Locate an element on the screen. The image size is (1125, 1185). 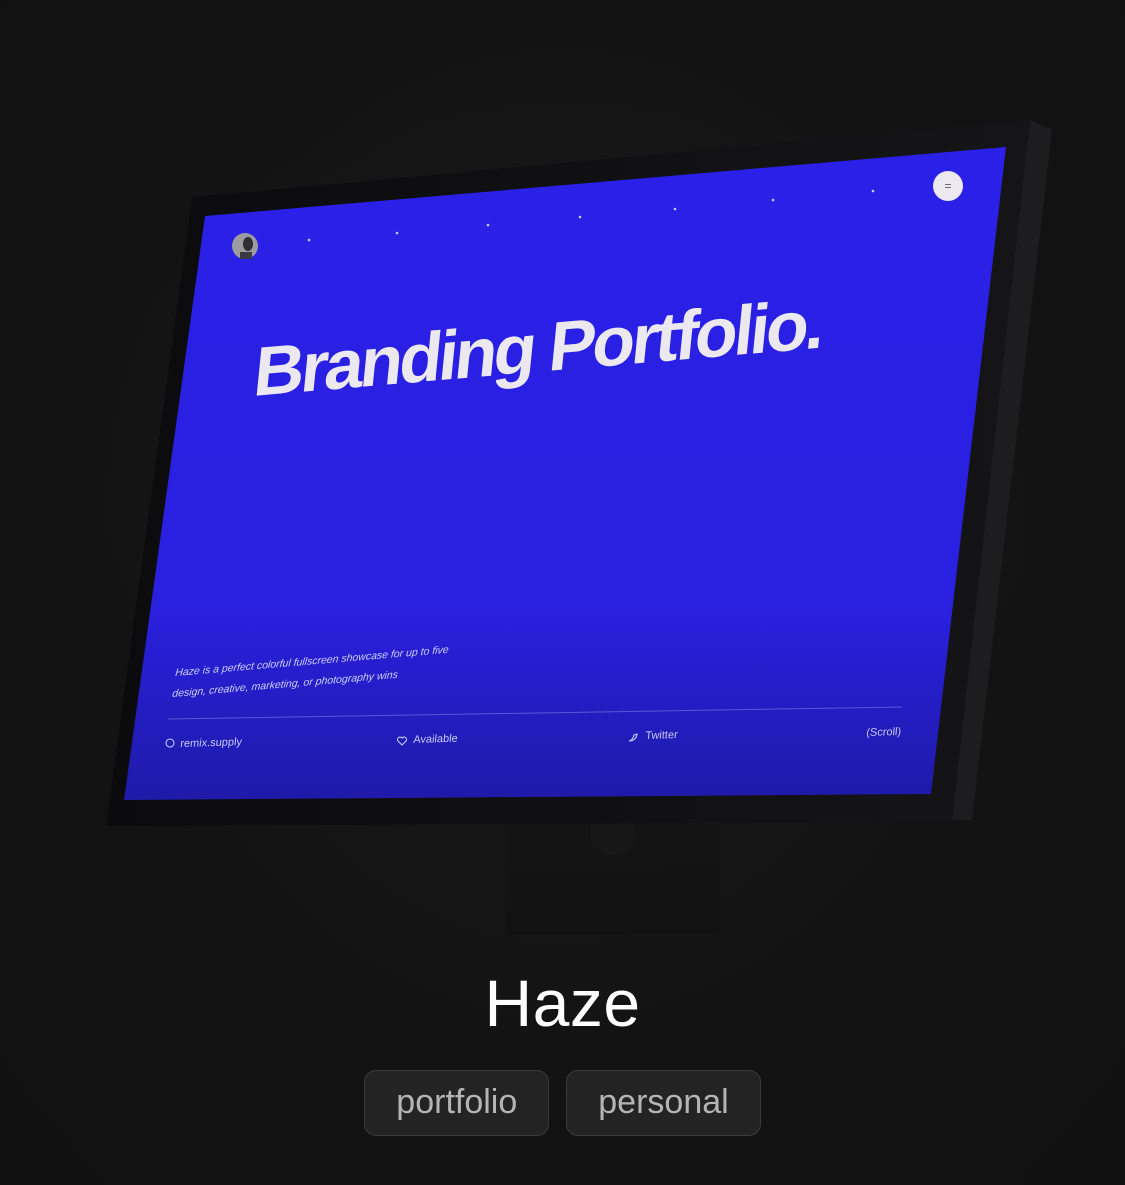
footer-status: Available is located at coordinates (436, 739).